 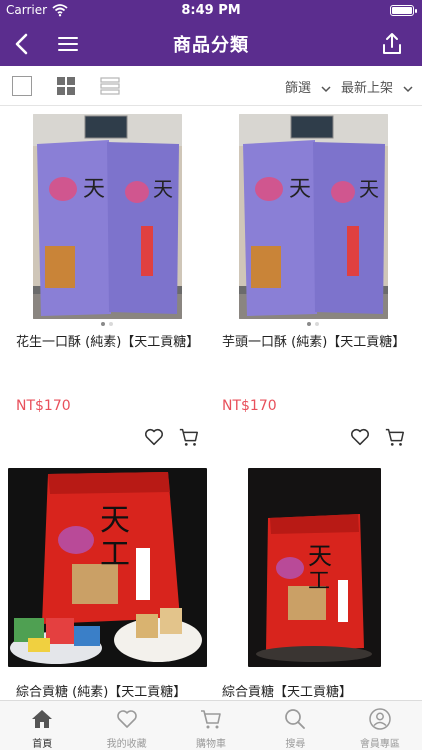 What do you see at coordinates (403, 10) in the screenshot?
I see `battery-icon` at bounding box center [403, 10].